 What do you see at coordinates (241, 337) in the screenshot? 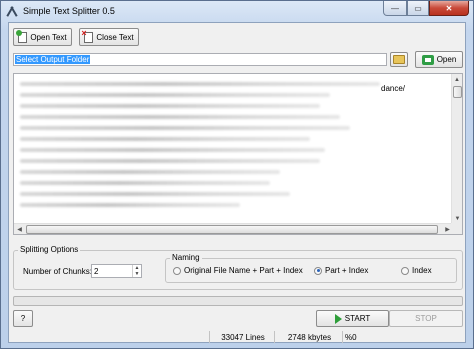
I see `status-line-count: 33047 Lines` at bounding box center [241, 337].